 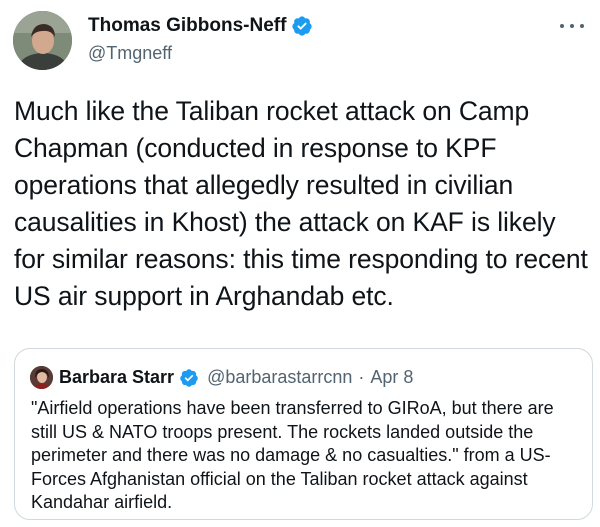 I want to click on quoted-tweet-header: Barbara Starr @barbarastarrcnn · Apr 8, so click(x=221, y=377).